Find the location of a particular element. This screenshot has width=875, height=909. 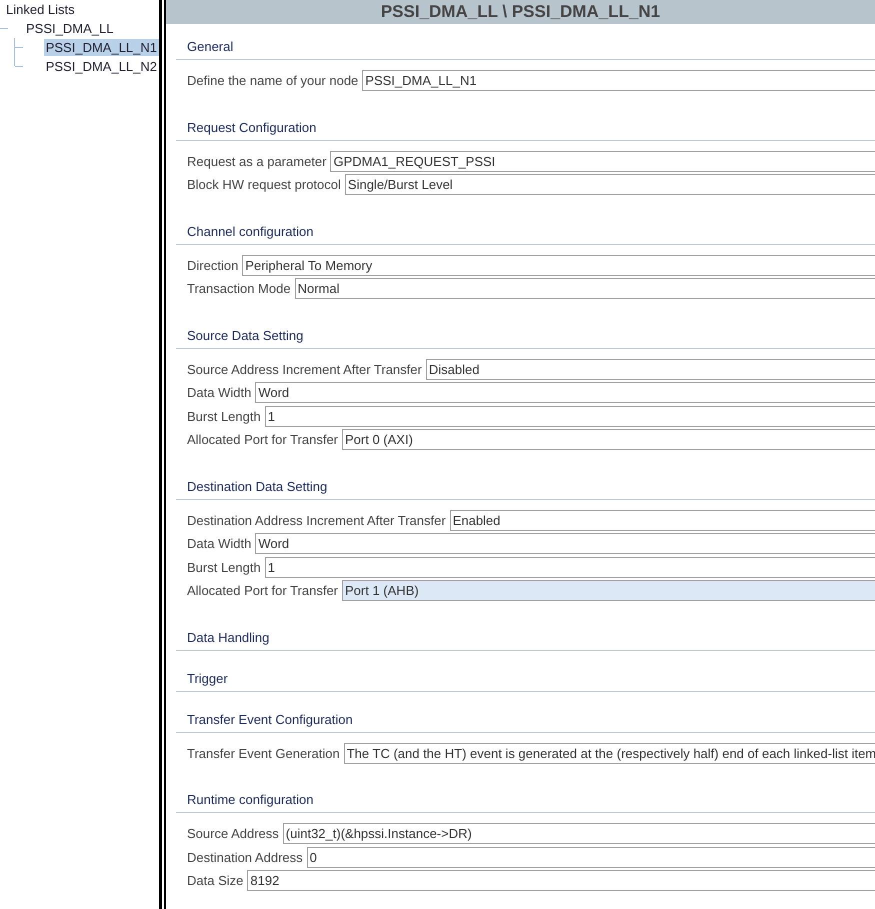

input-field: Normal is located at coordinates (584, 289).